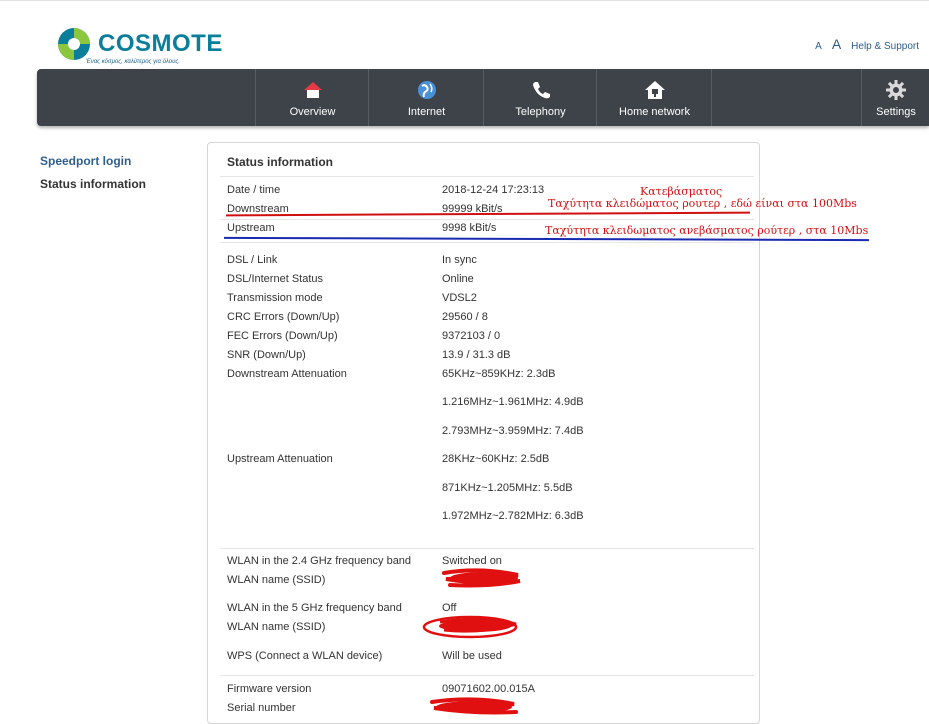  I want to click on nav-internet-label: Internet, so click(426, 112).